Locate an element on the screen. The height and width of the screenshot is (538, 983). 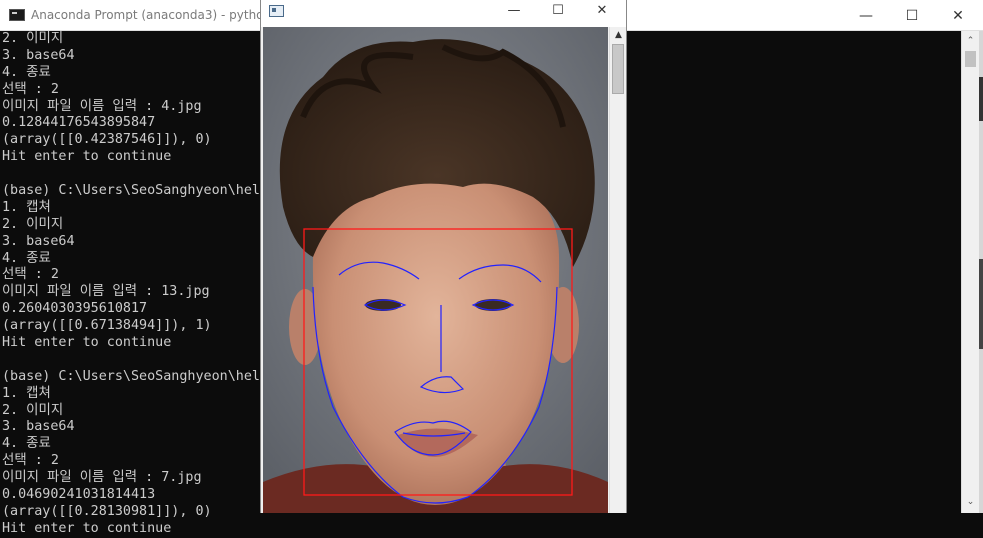
console-titlebar: Anaconda Prompt (anaconda3) - python is located at coordinates (135, 15).